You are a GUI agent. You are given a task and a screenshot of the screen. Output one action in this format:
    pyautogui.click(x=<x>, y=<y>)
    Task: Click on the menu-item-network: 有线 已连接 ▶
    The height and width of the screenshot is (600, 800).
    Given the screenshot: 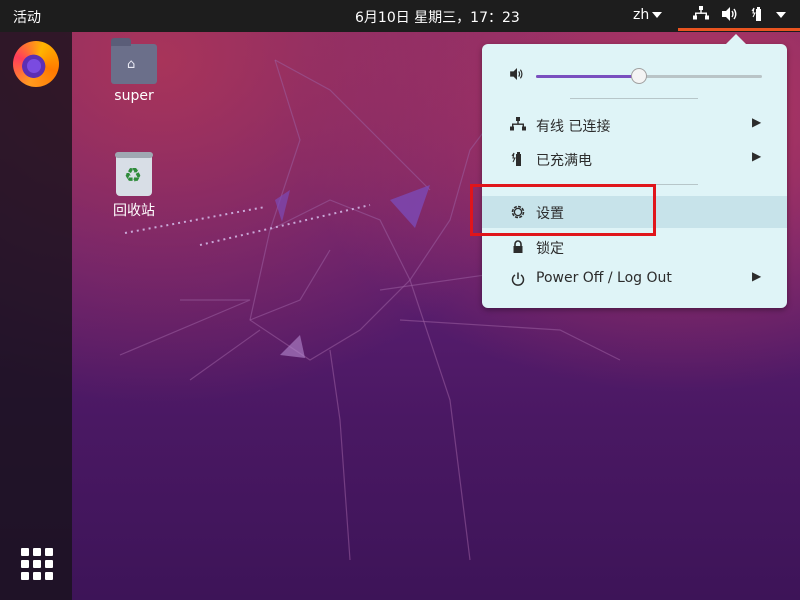 What is the action you would take?
    pyautogui.click(x=634, y=125)
    